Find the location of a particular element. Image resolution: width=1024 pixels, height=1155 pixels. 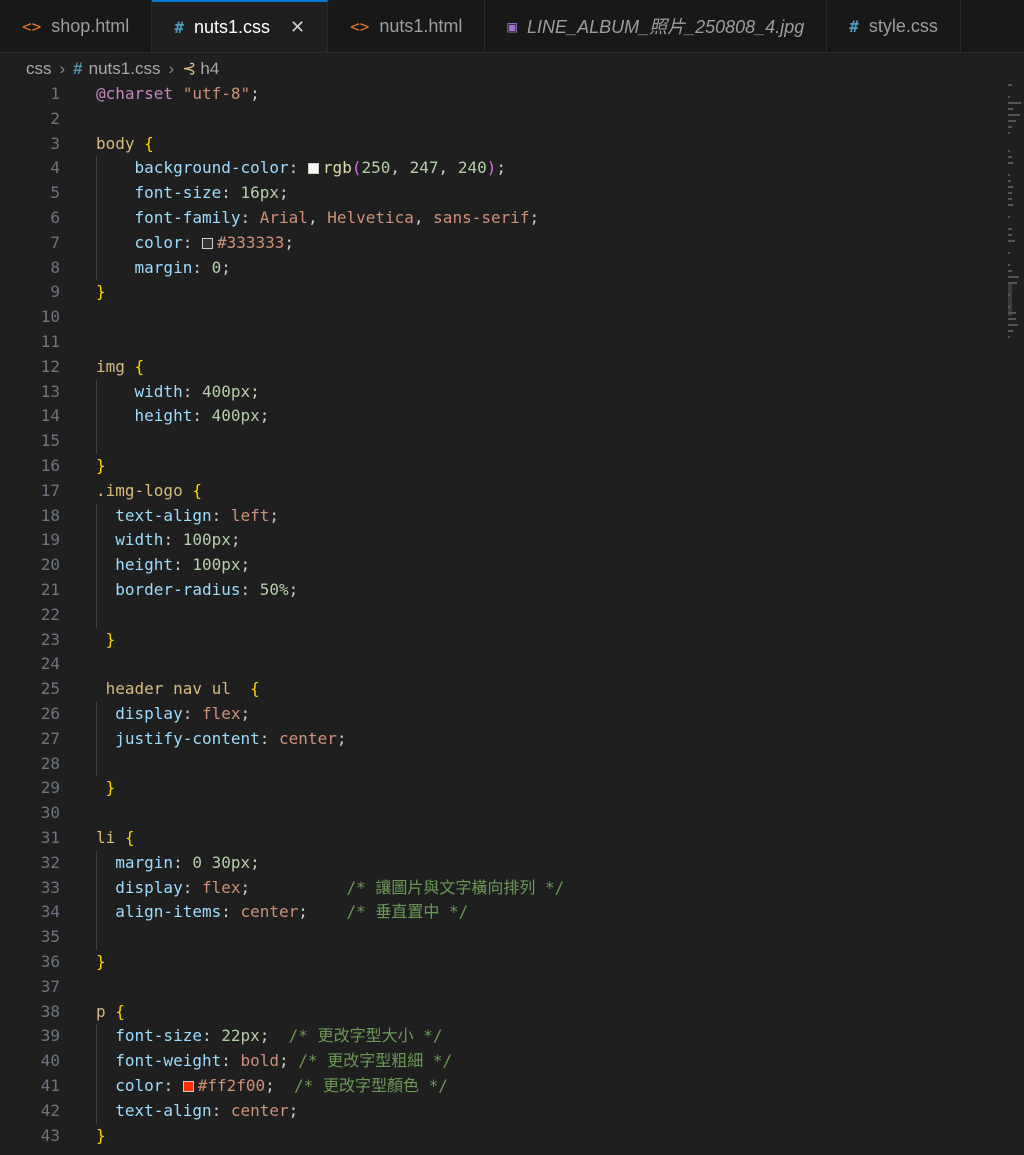

code-line: 29 } is located at coordinates (500, 788).